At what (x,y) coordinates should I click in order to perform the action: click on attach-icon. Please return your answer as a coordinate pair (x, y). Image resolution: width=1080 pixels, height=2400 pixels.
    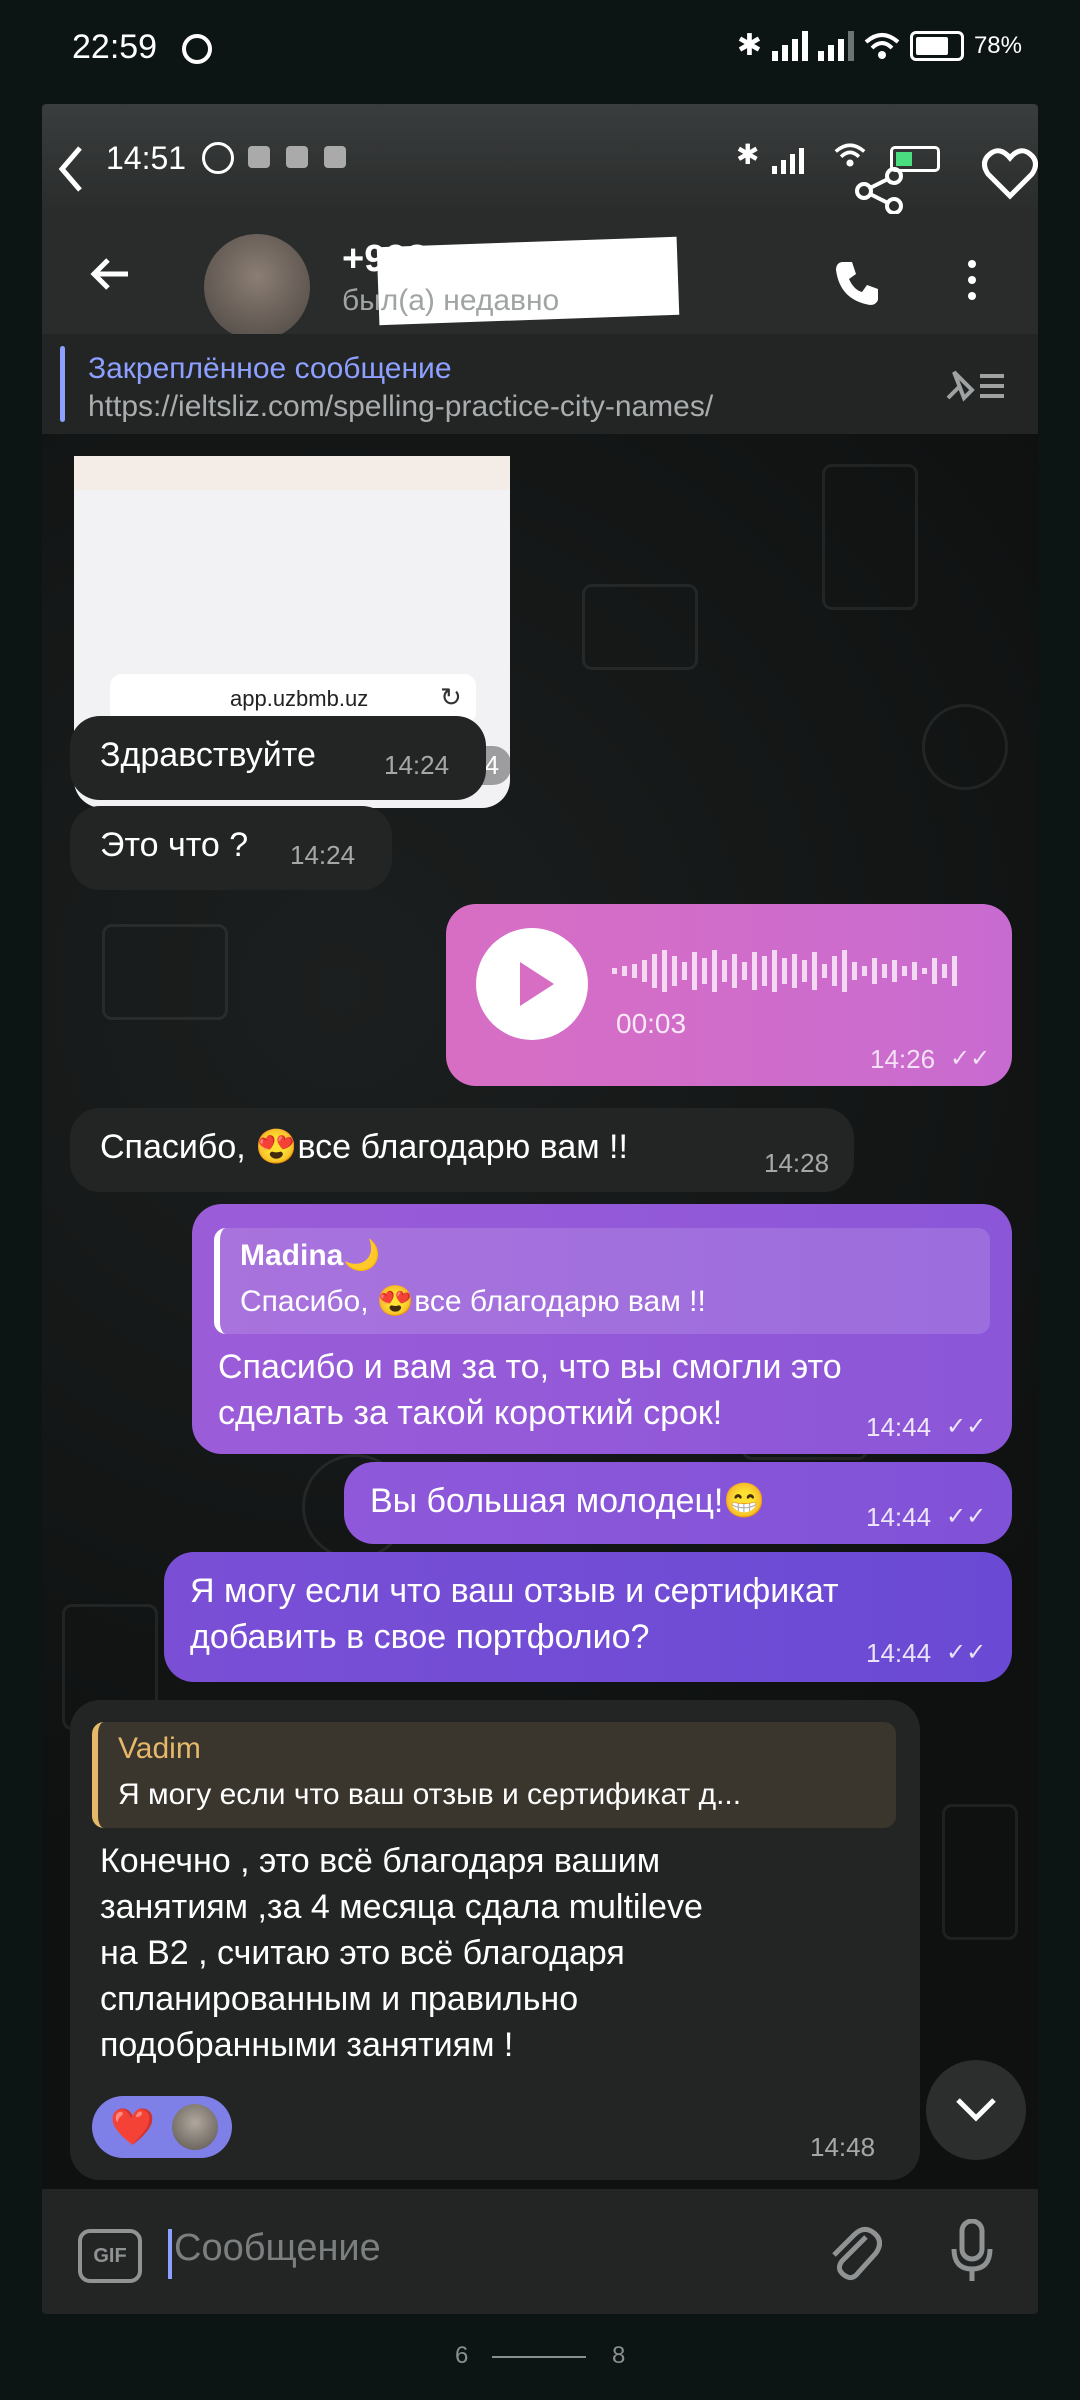
    Looking at the image, I should click on (854, 2255).